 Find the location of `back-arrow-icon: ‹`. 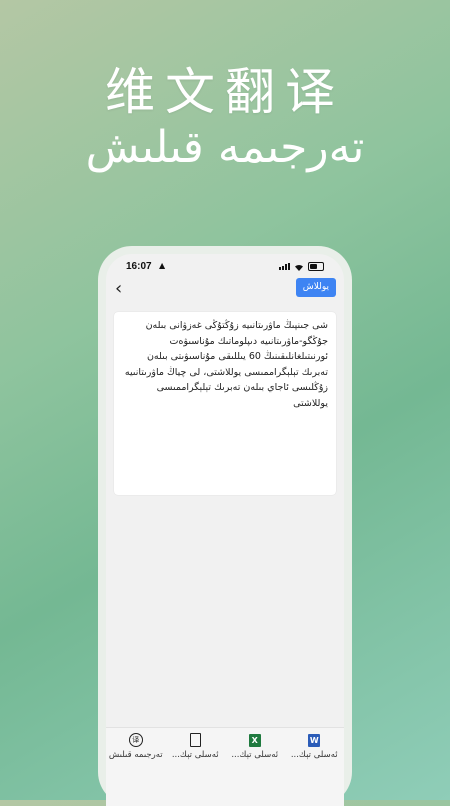

back-arrow-icon: ‹ is located at coordinates (118, 289).